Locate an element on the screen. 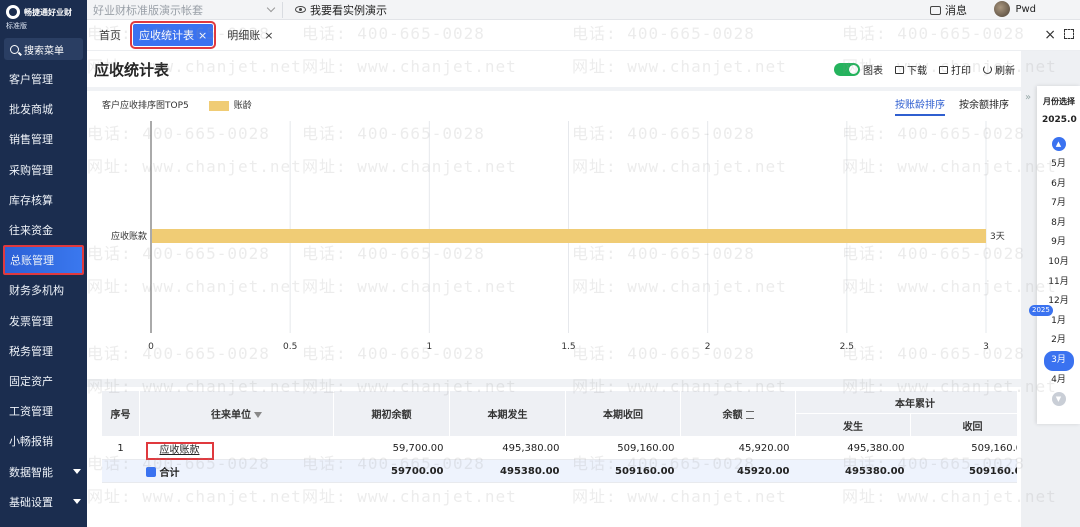 This screenshot has height=527, width=1080. sort-by-balance-tab: 按余额排序 is located at coordinates (984, 106).